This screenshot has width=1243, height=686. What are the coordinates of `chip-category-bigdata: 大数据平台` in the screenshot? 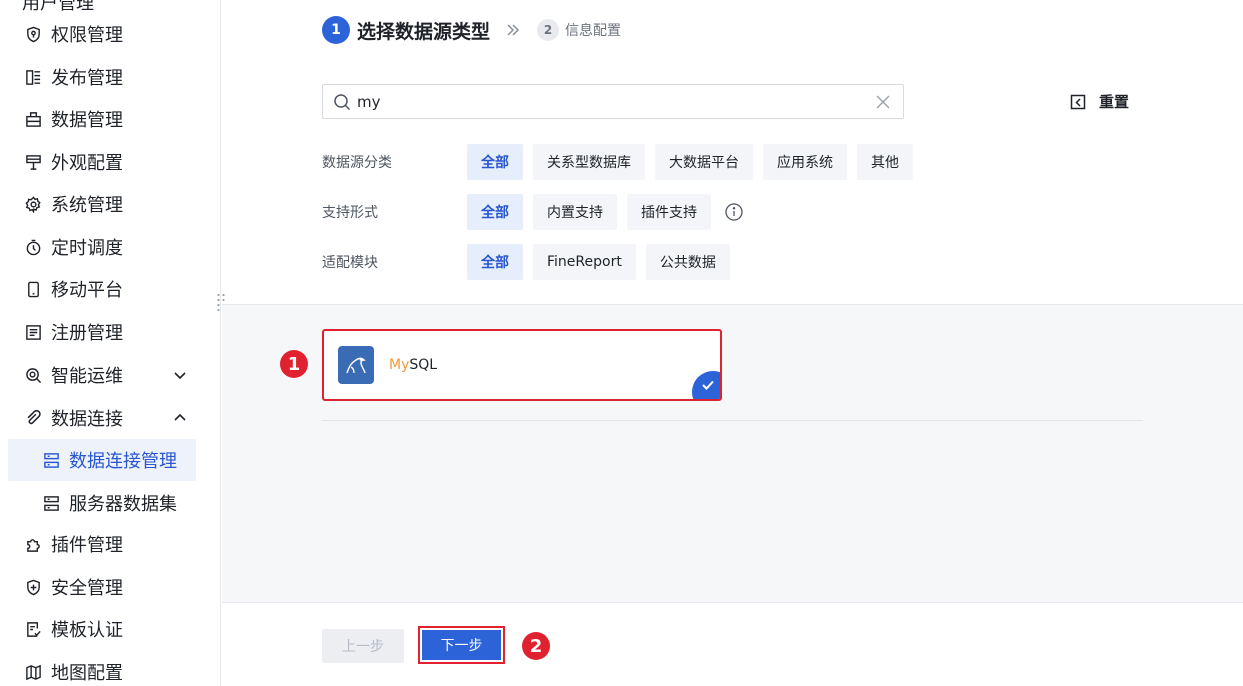 It's located at (704, 162).